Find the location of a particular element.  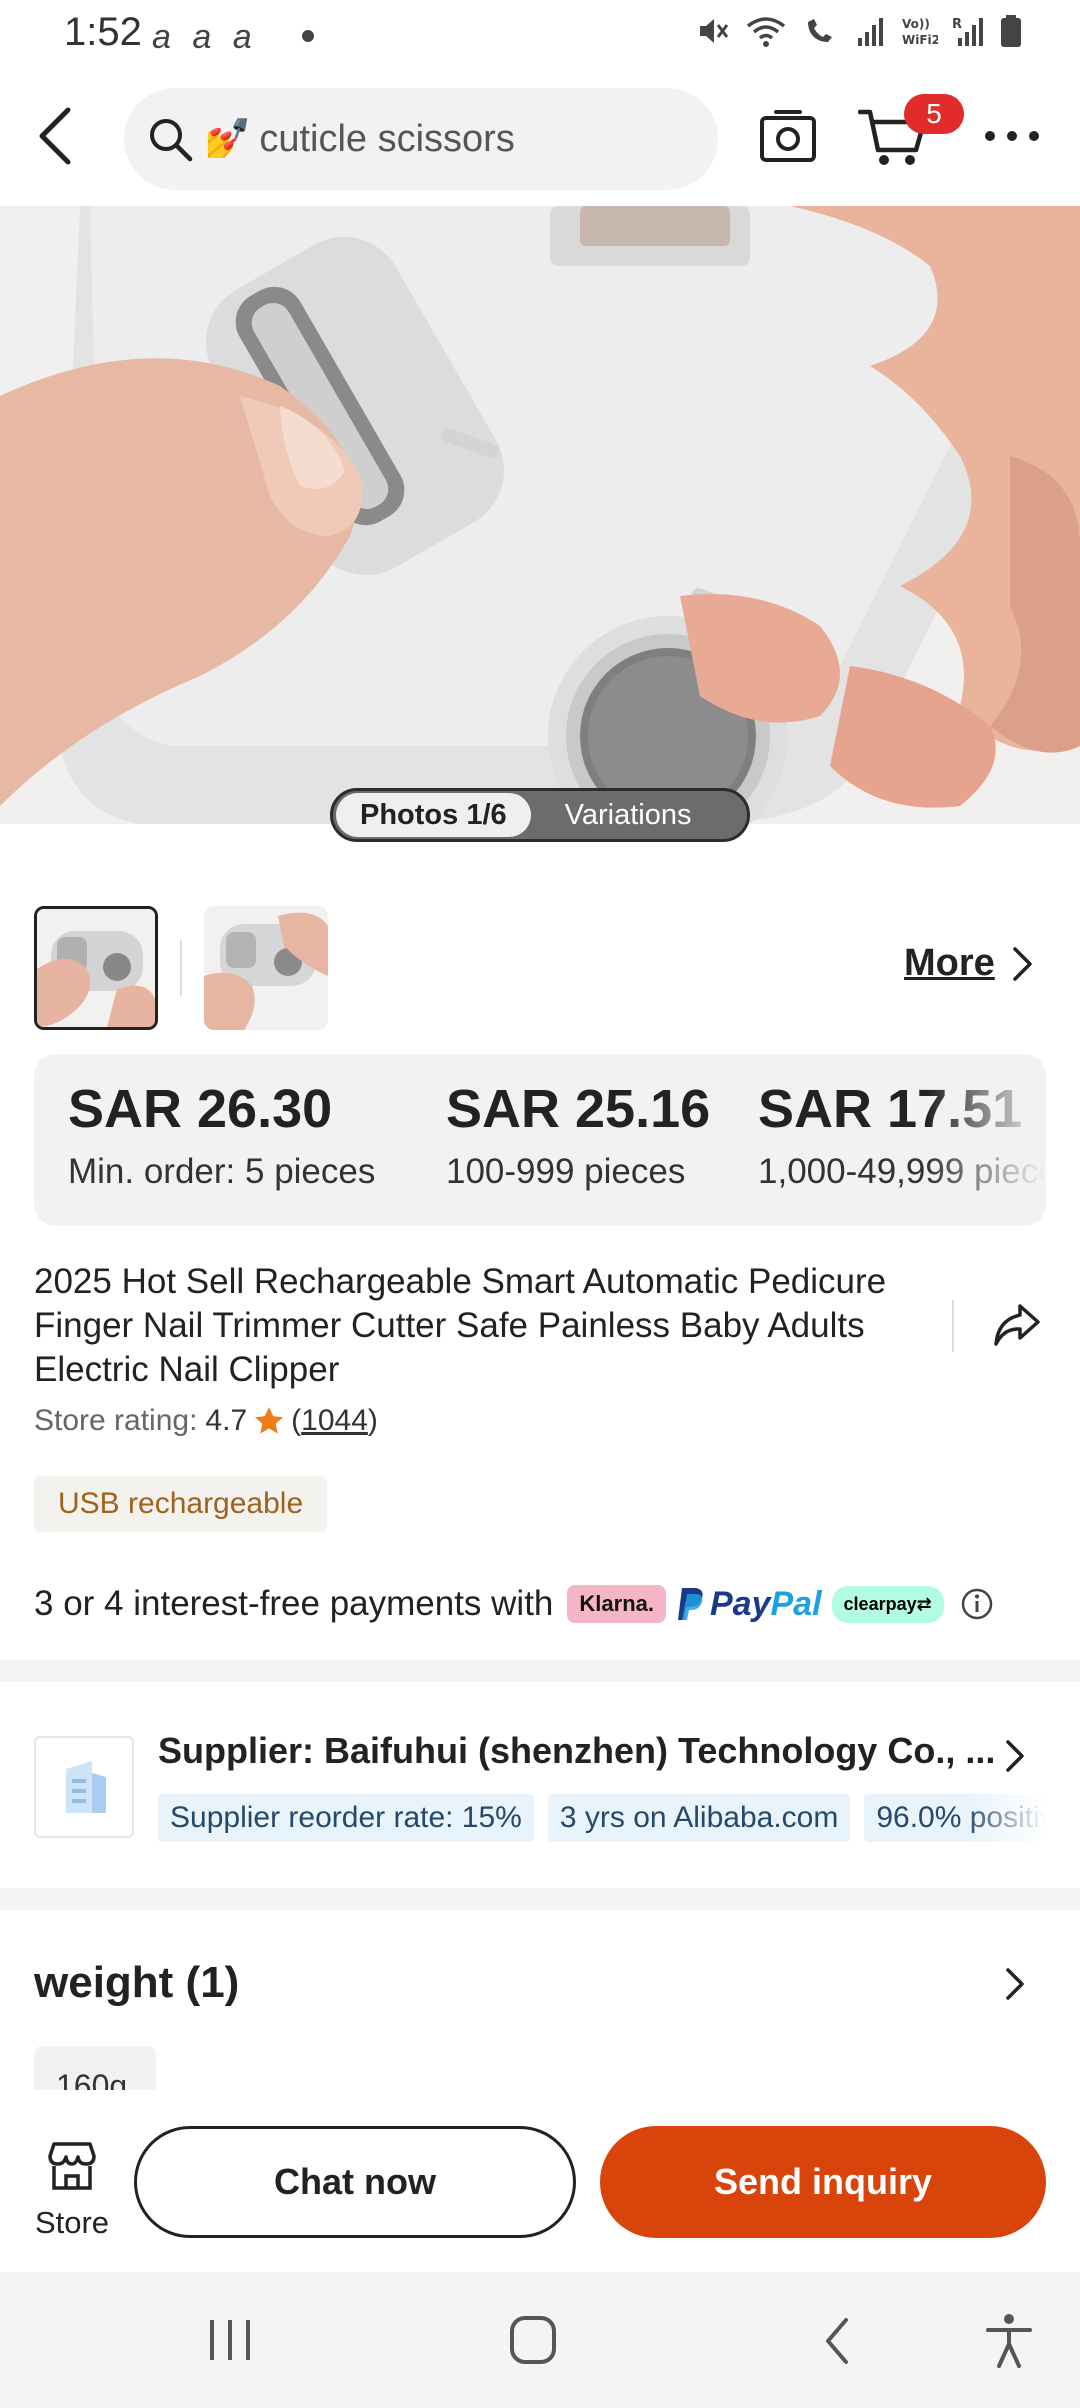

supplier-logo is located at coordinates (84, 1787).